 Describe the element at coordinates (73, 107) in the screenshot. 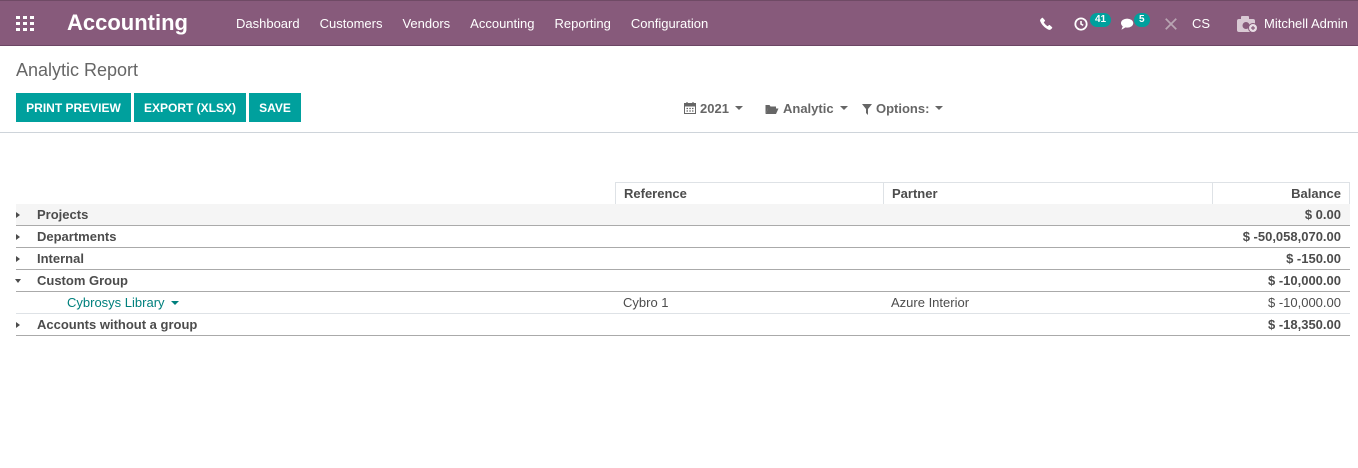

I see `print-preview-button: Print Preview` at that location.